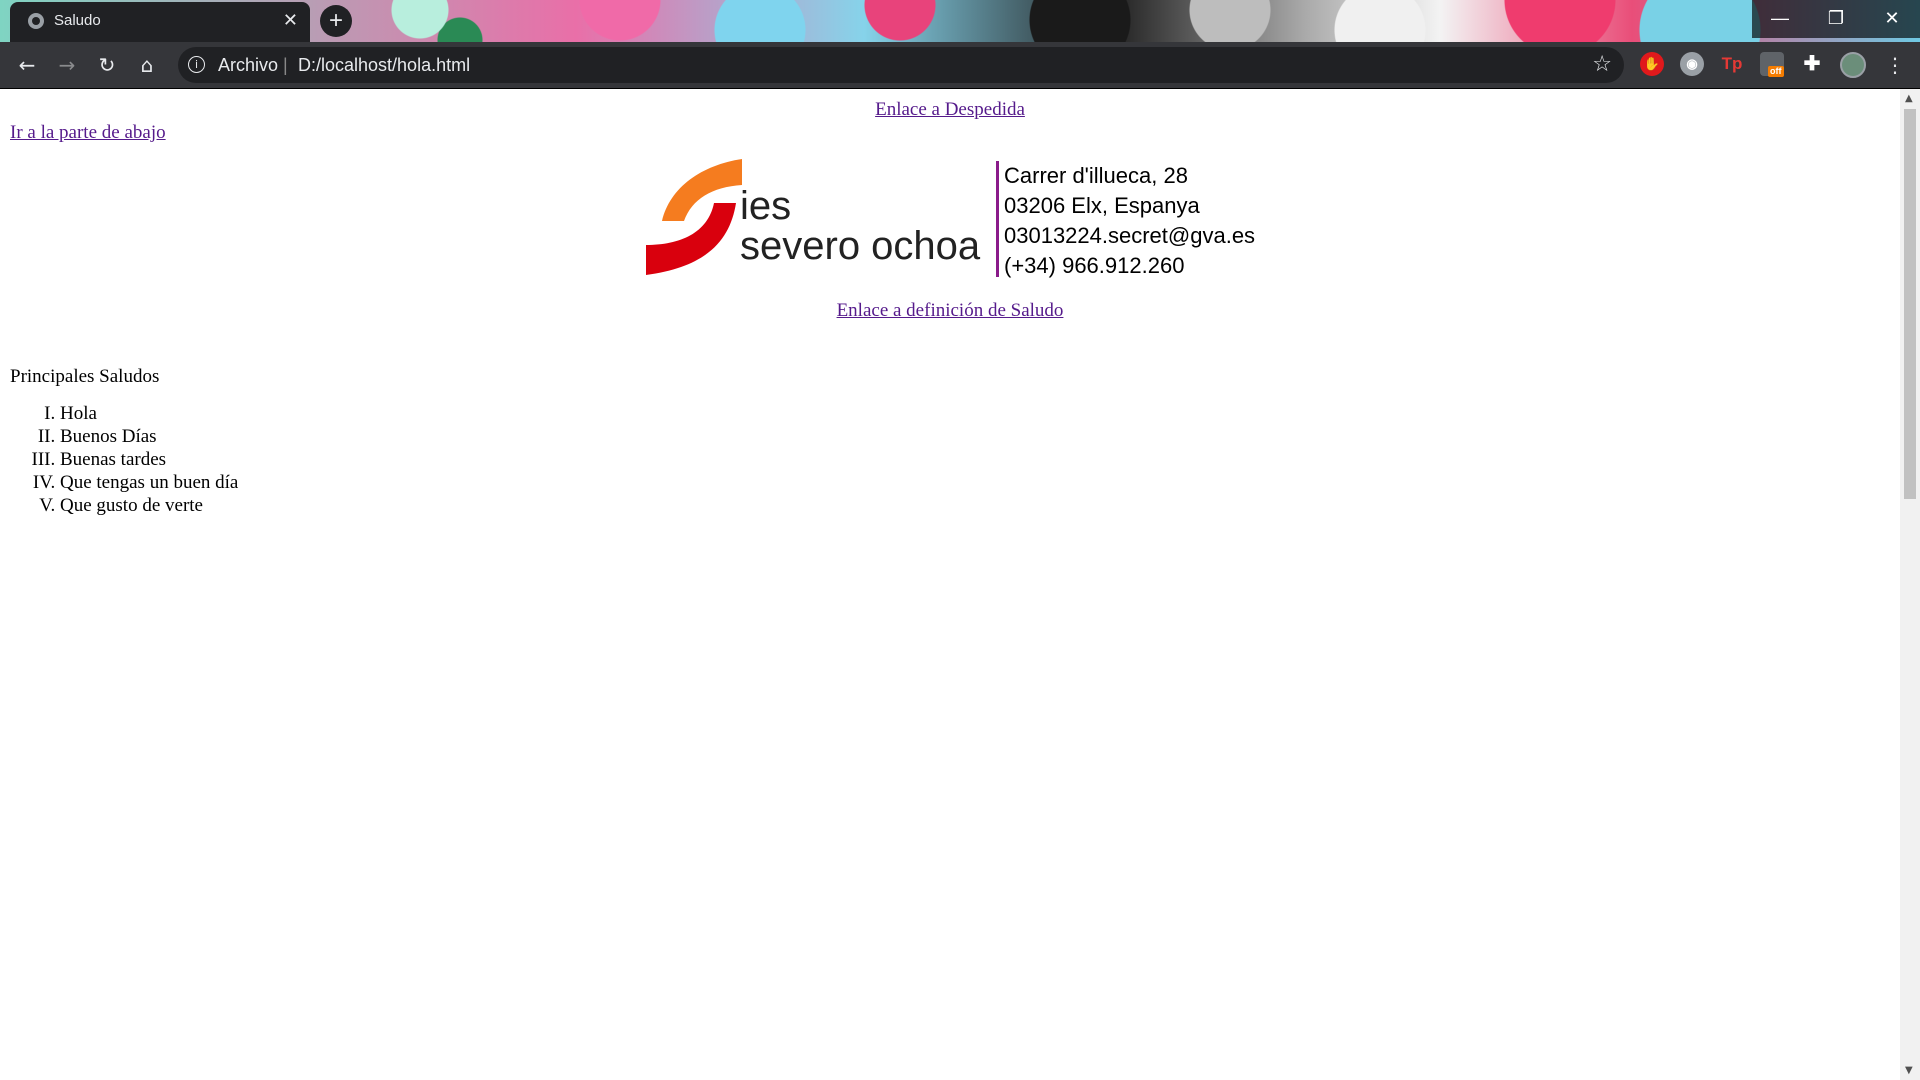  I want to click on site-info-icon: i, so click(196, 64).